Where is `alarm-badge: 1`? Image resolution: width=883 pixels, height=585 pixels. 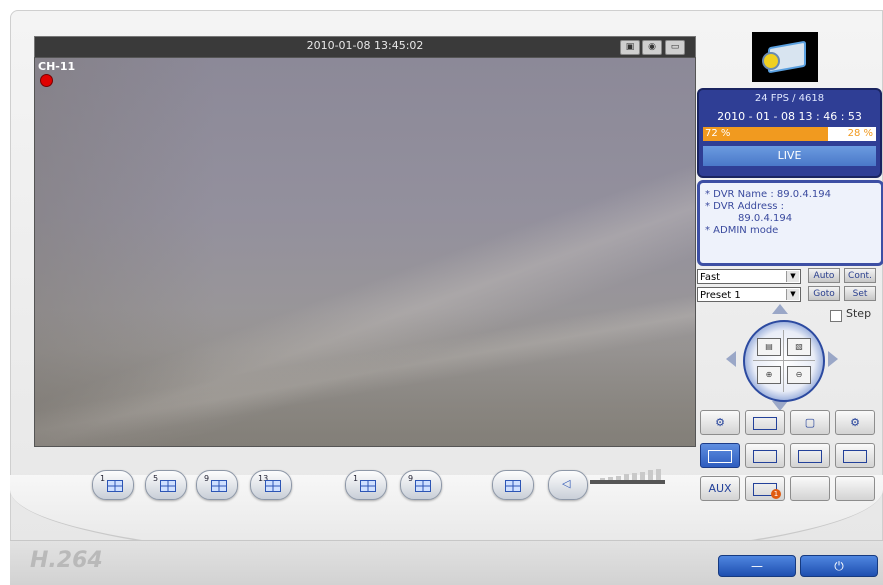
alarm-badge: 1 is located at coordinates (776, 494).